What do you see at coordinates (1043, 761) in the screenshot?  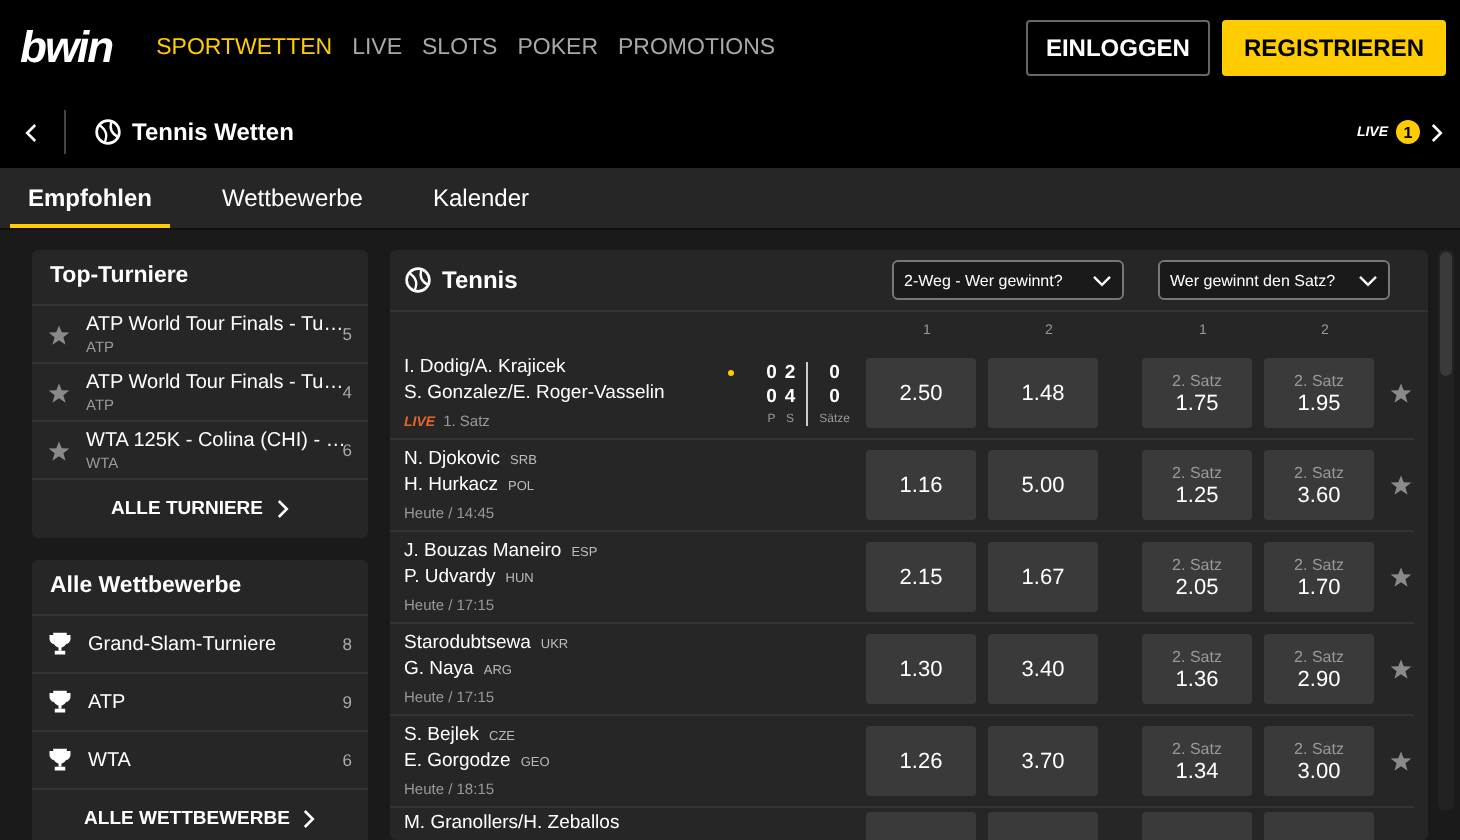 I see `odds-button: 3.70` at bounding box center [1043, 761].